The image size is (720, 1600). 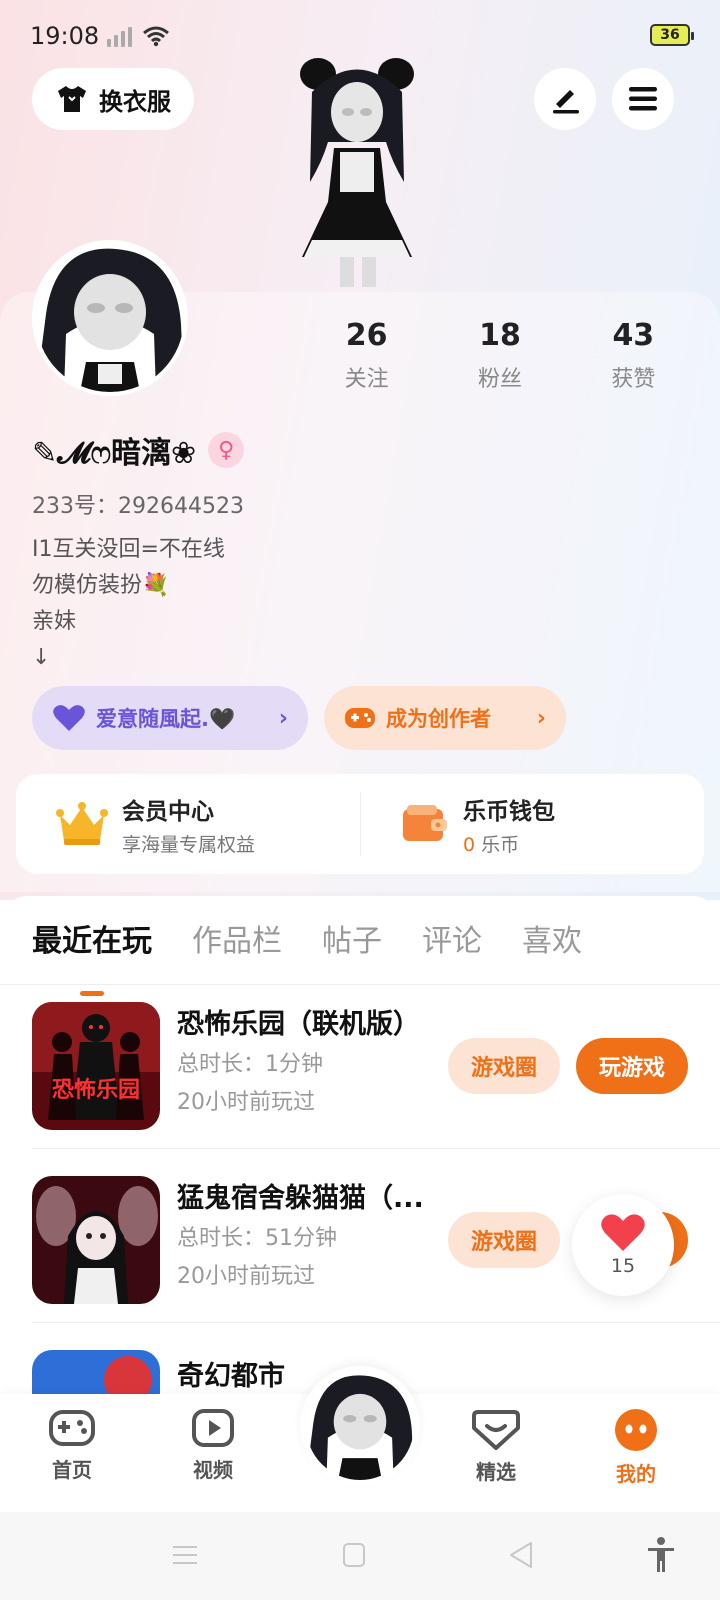 I want to click on become-creator-label: 成为创作者, so click(x=438, y=719).